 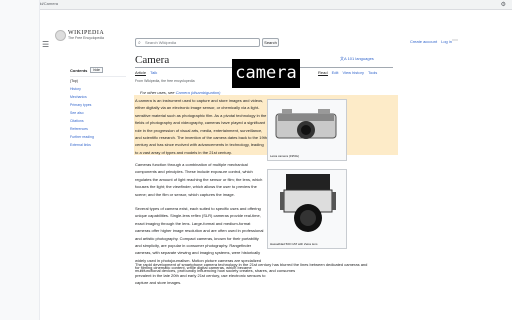 I want to click on user-links: Create account Log in, so click(x=431, y=41).